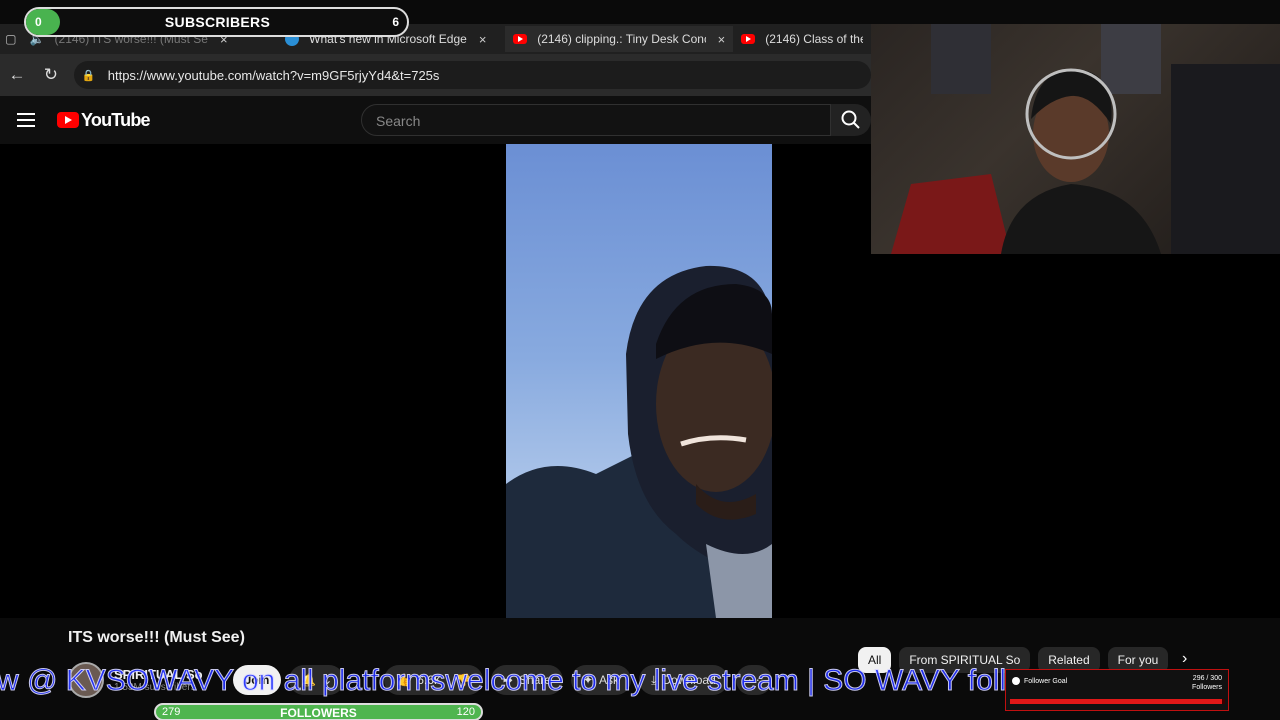  What do you see at coordinates (1117, 690) in the screenshot?
I see `follower-goal-widget: Follower Goal 296 / 300 Followers` at bounding box center [1117, 690].